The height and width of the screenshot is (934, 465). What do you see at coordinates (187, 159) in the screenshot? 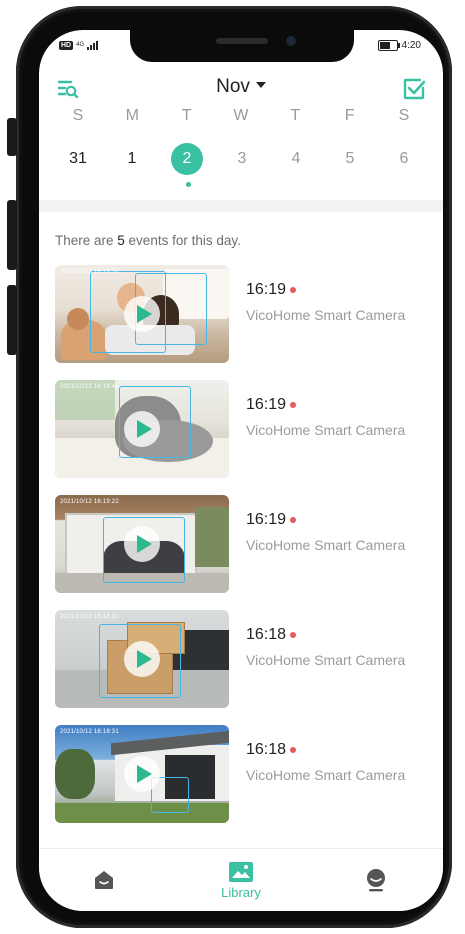
I see `date-cell-selected: 2` at bounding box center [187, 159].